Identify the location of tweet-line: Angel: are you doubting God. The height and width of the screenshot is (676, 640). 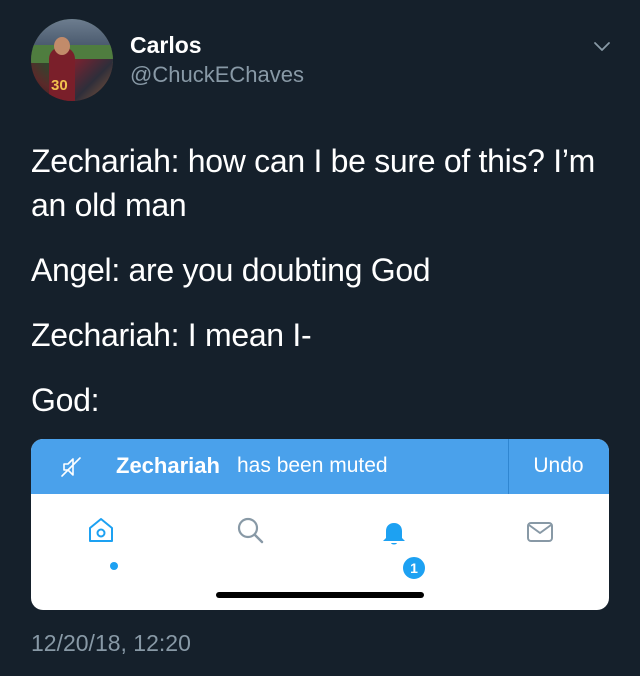
(231, 270).